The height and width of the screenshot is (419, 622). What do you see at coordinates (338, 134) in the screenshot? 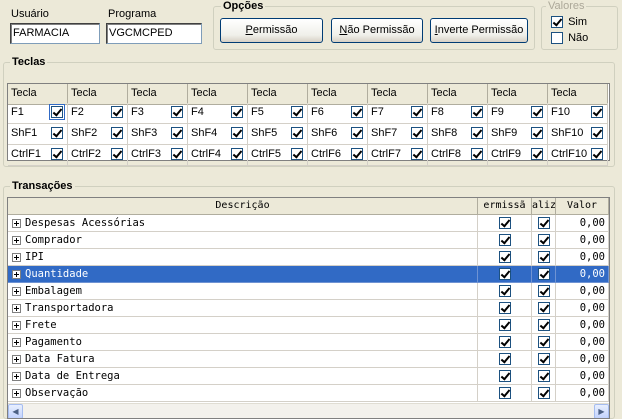
I see `key-cell: ShF6` at bounding box center [338, 134].